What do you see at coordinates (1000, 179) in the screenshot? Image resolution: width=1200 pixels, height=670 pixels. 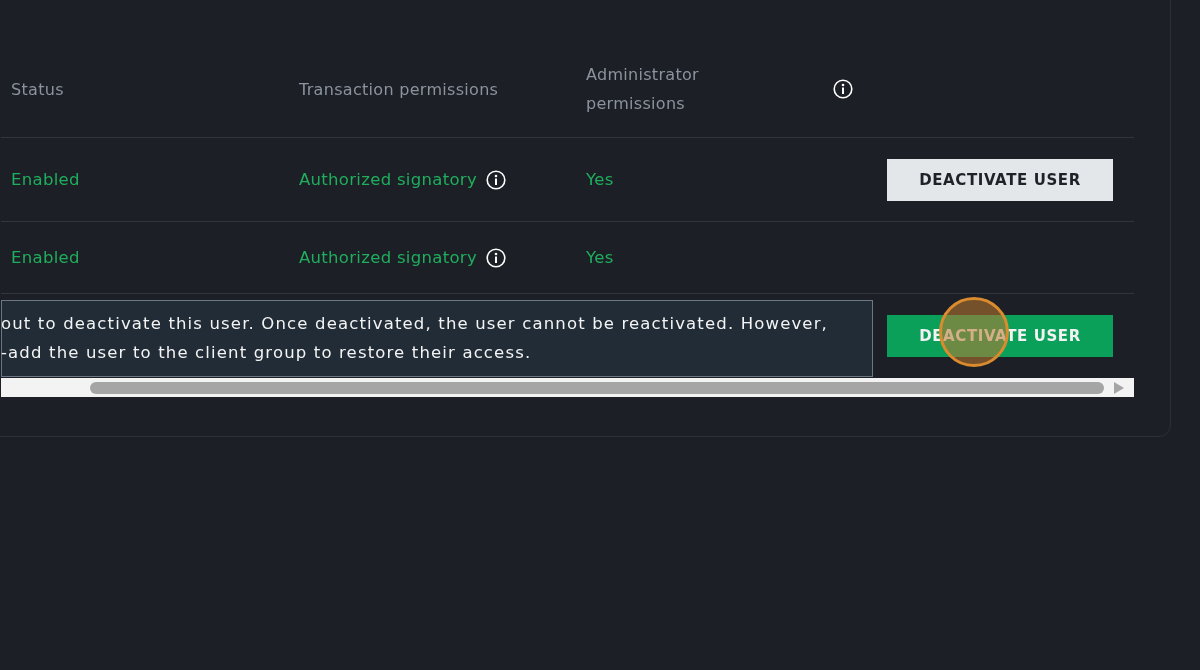 I see `deactivate-user-button: DEACTIVATE USER` at bounding box center [1000, 179].